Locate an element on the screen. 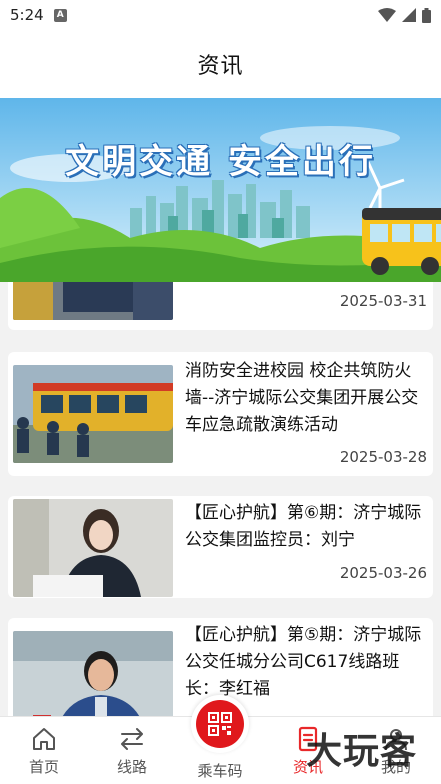 The height and width of the screenshot is (784, 441). battery-icon is located at coordinates (426, 15).